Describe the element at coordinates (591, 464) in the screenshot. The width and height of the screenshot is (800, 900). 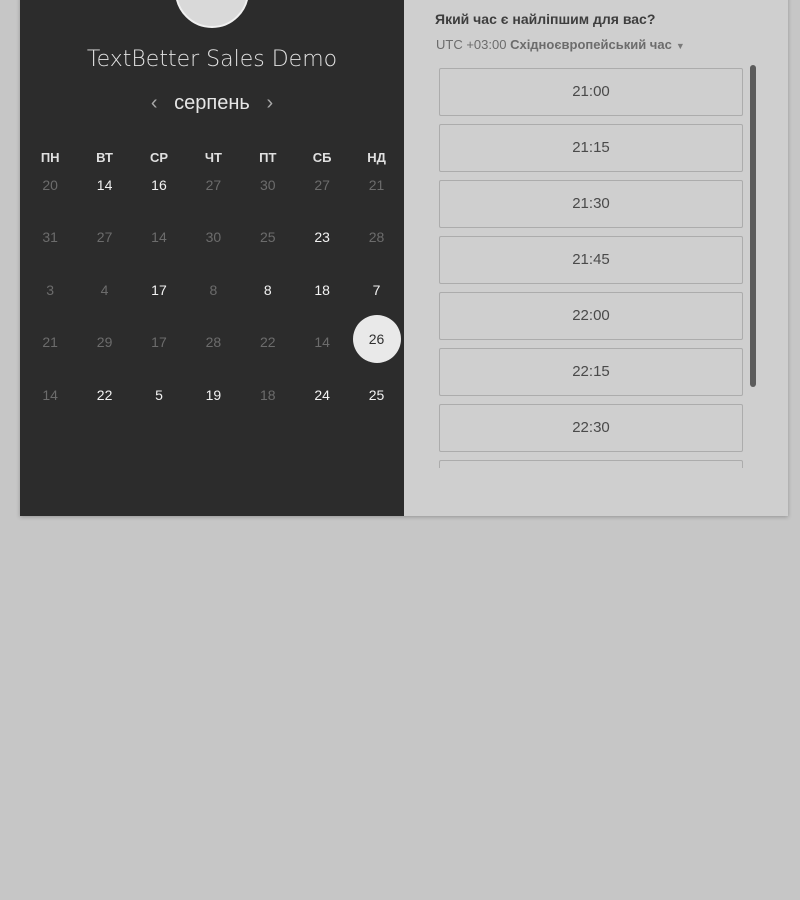
I see `time-slot-button` at that location.